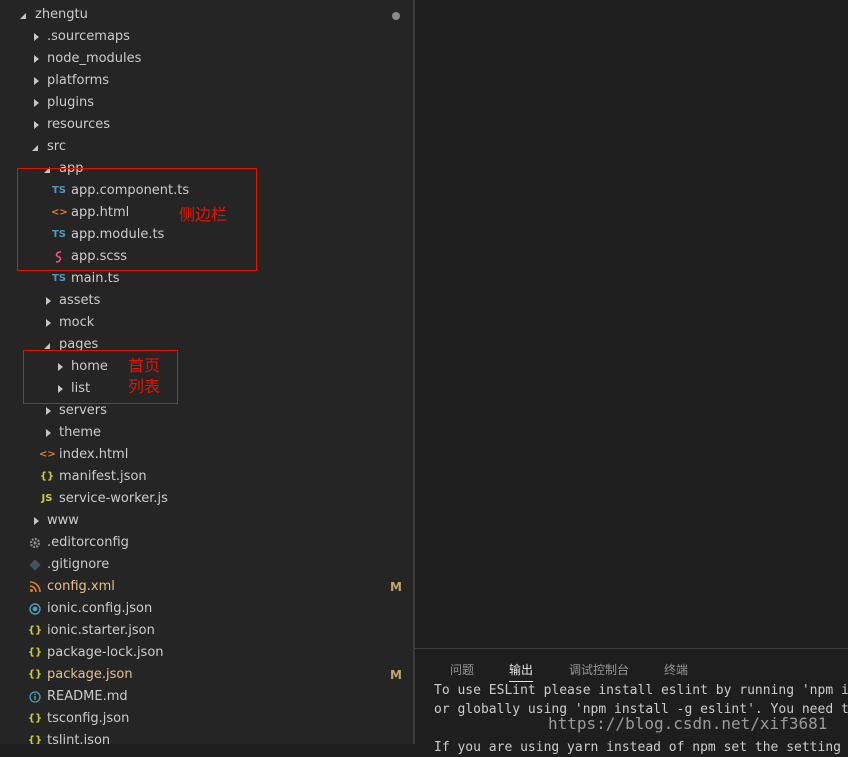 The width and height of the screenshot is (848, 757). I want to click on tree-file-app-component-ts: TS app.component.ts, so click(206, 191).